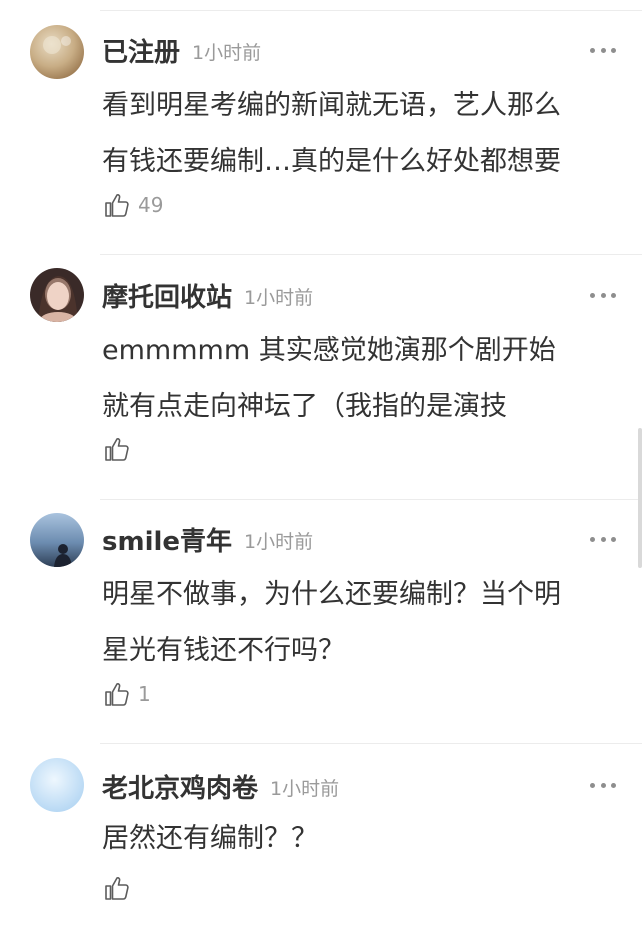  I want to click on username: 摩托回收站 1小时前, so click(207, 295).